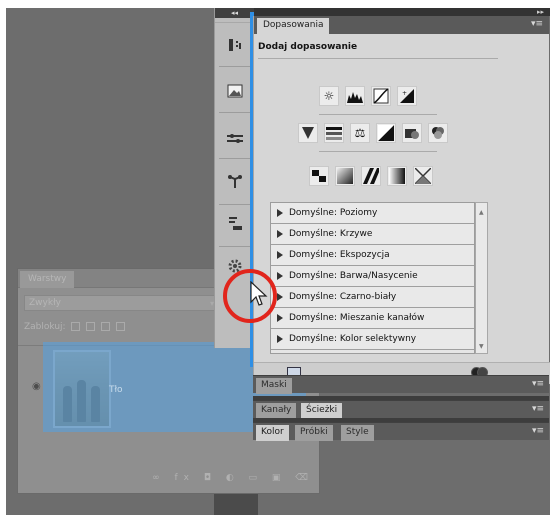  I want to click on list-item: Domyślne: Kolor selektywny, so click(372, 339).